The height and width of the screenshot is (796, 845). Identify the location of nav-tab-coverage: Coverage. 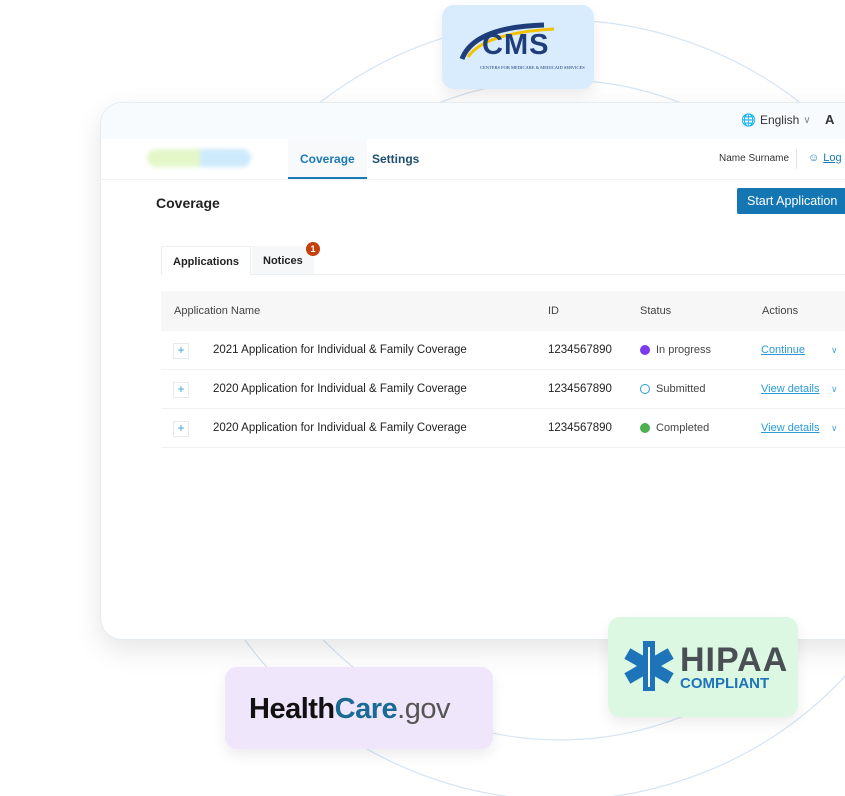
(327, 159).